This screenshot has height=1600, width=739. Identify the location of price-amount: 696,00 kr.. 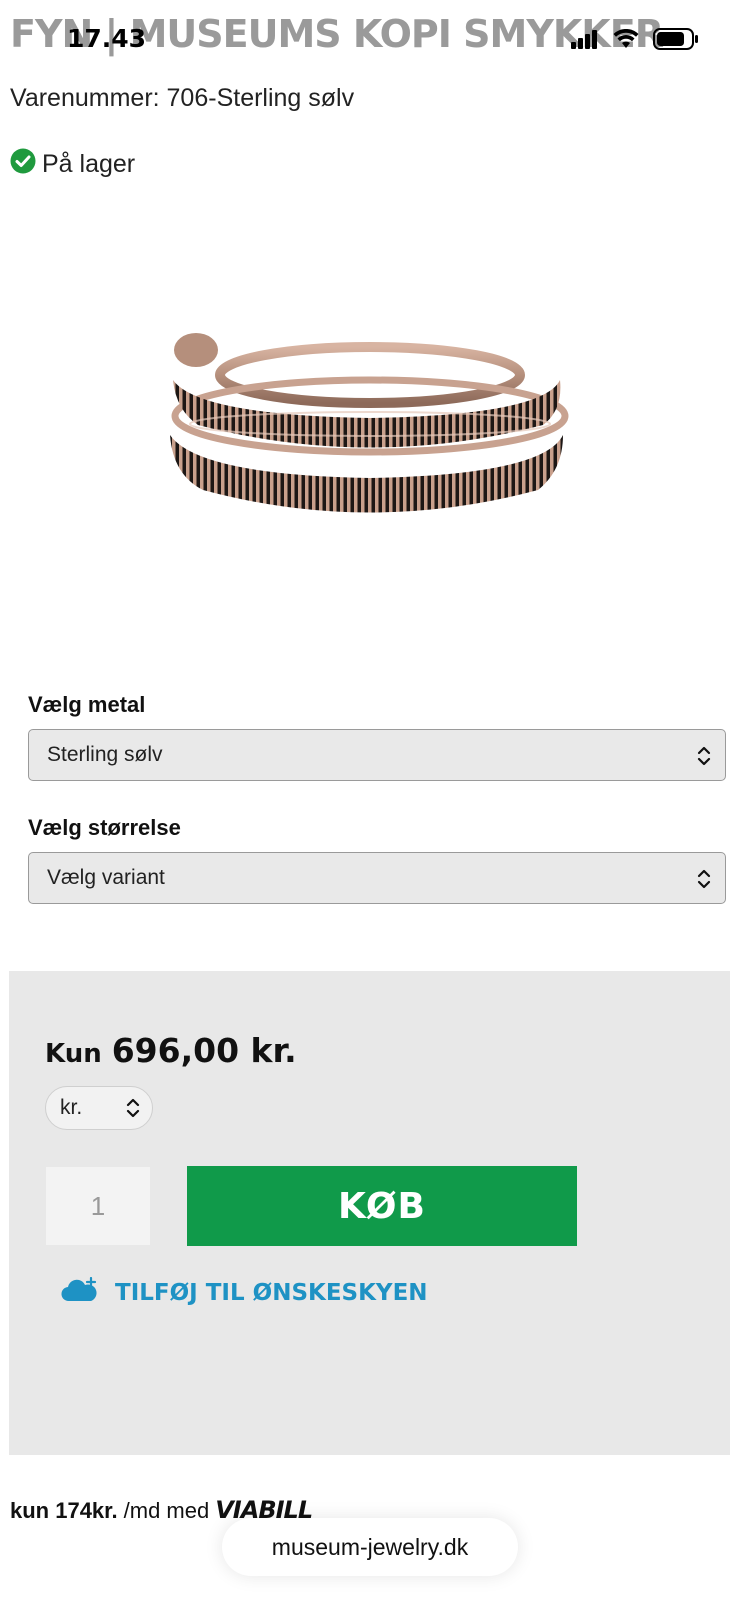
(204, 1050).